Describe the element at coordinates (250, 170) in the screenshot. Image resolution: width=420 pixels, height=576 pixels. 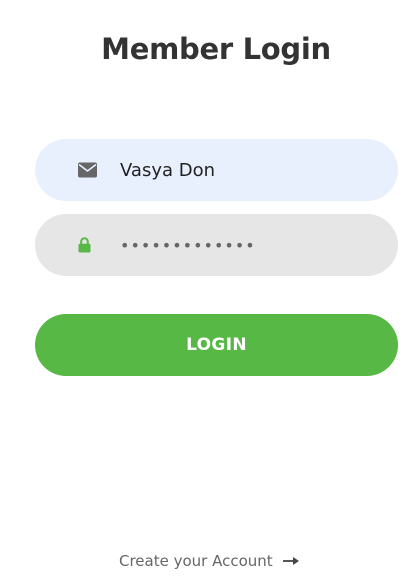
I see `email-input` at that location.